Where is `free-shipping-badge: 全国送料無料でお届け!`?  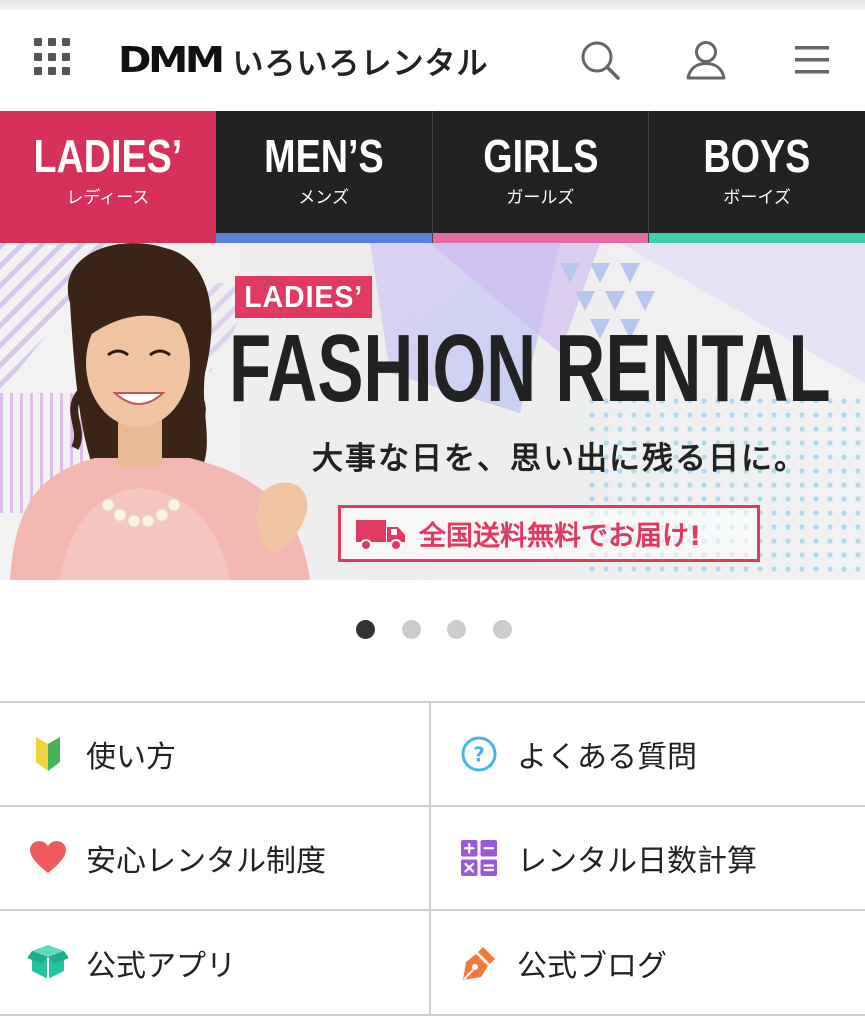
free-shipping-badge: 全国送料無料でお届け! is located at coordinates (549, 533).